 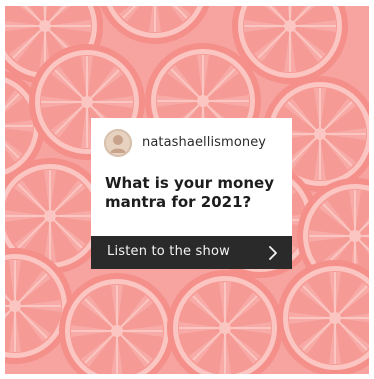 What do you see at coordinates (168, 251) in the screenshot?
I see `cta-label: Listen to the show` at bounding box center [168, 251].